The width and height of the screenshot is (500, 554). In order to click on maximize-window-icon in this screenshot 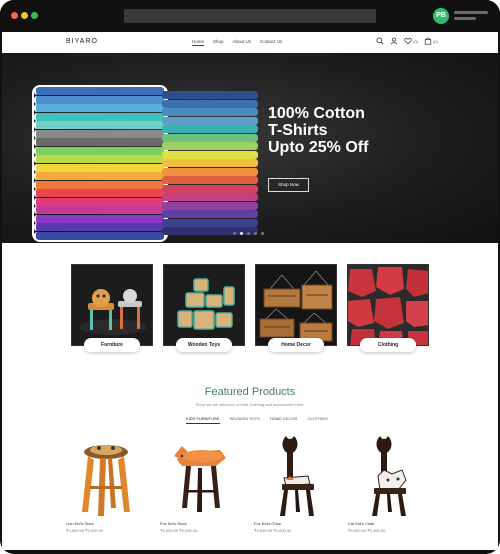, I will do `click(34, 15)`.